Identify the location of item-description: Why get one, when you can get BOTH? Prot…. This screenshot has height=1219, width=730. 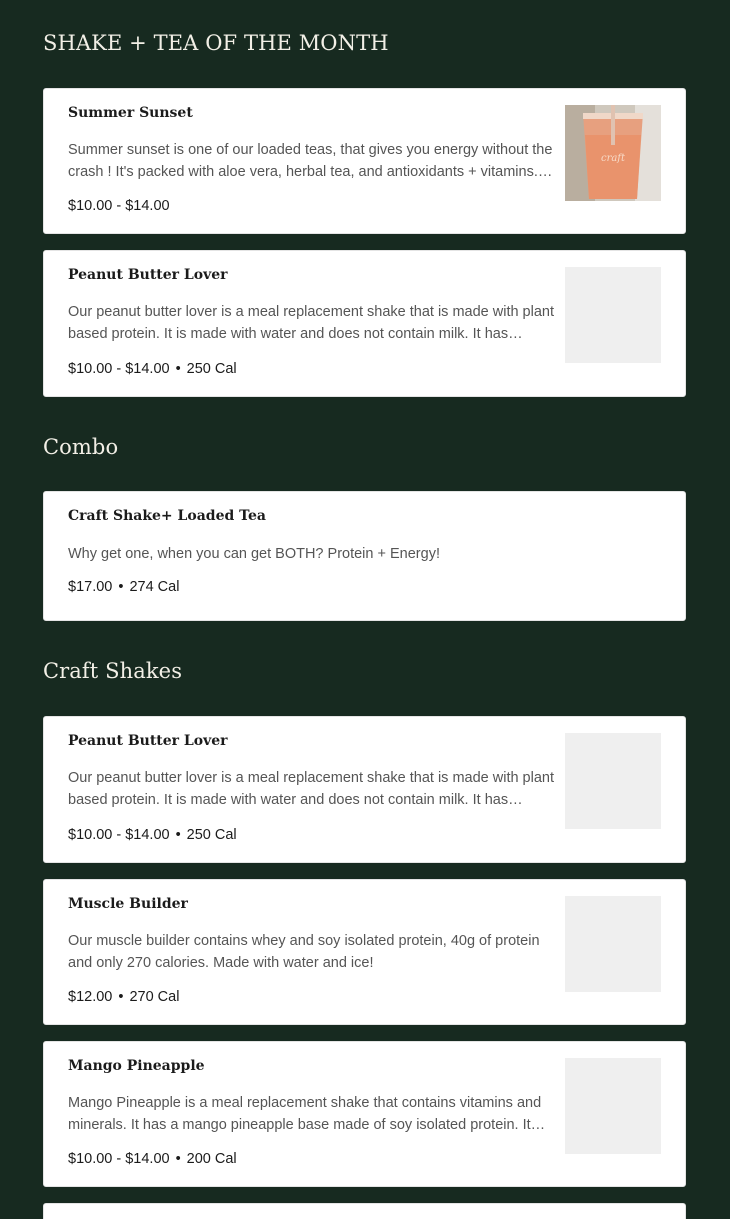
(254, 554).